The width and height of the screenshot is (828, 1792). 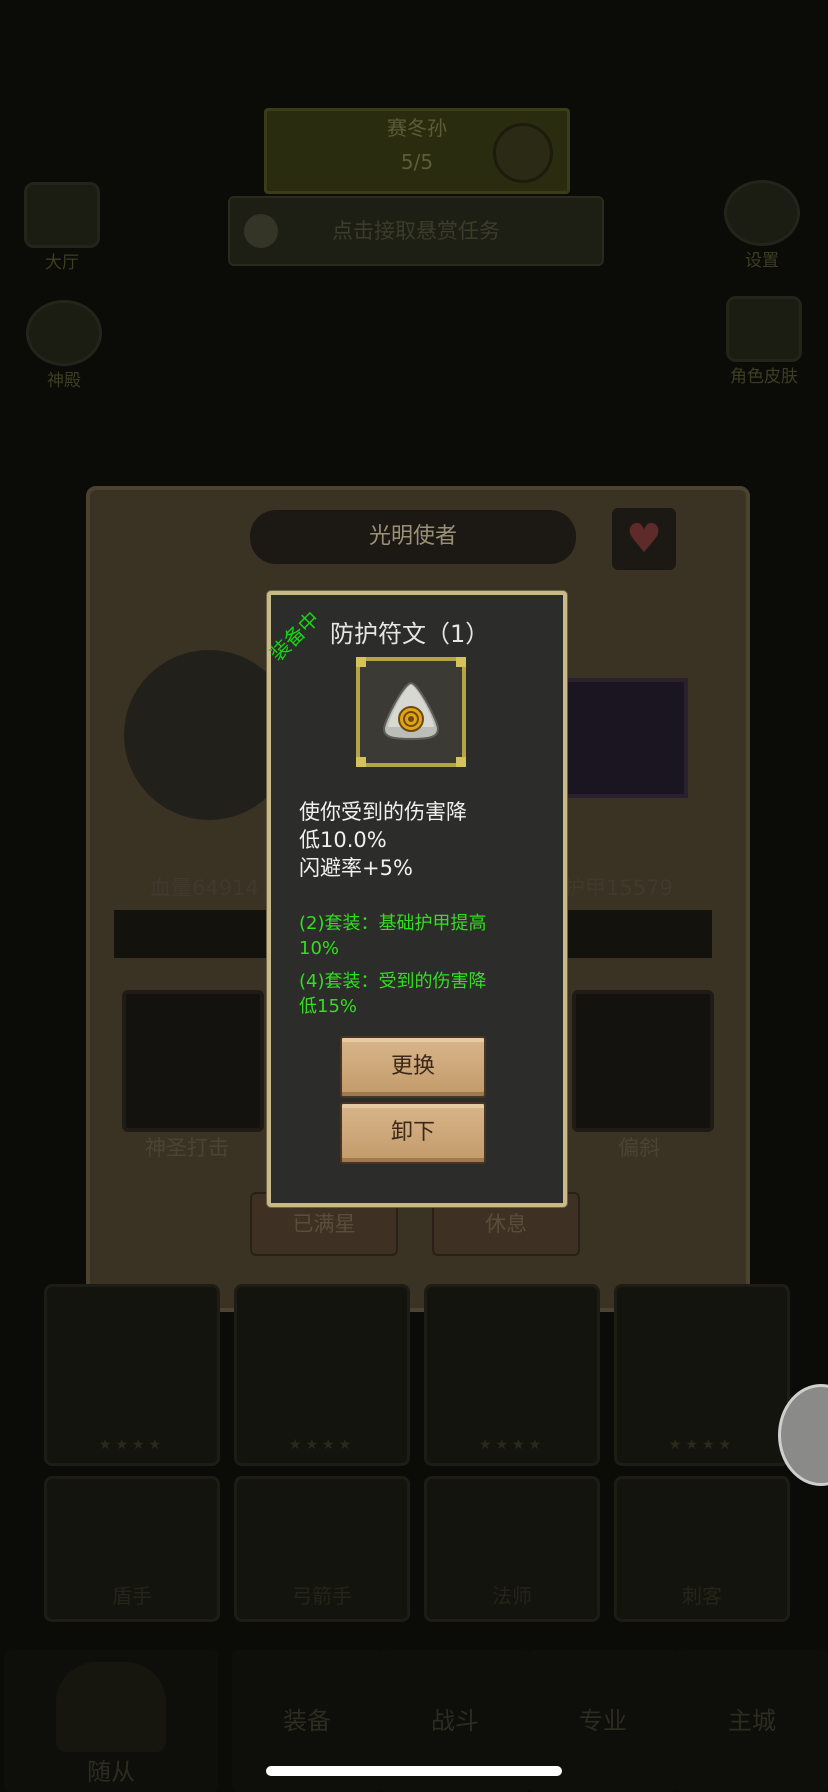 What do you see at coordinates (204, 888) in the screenshot?
I see `hp-stat: 血量64914` at bounding box center [204, 888].